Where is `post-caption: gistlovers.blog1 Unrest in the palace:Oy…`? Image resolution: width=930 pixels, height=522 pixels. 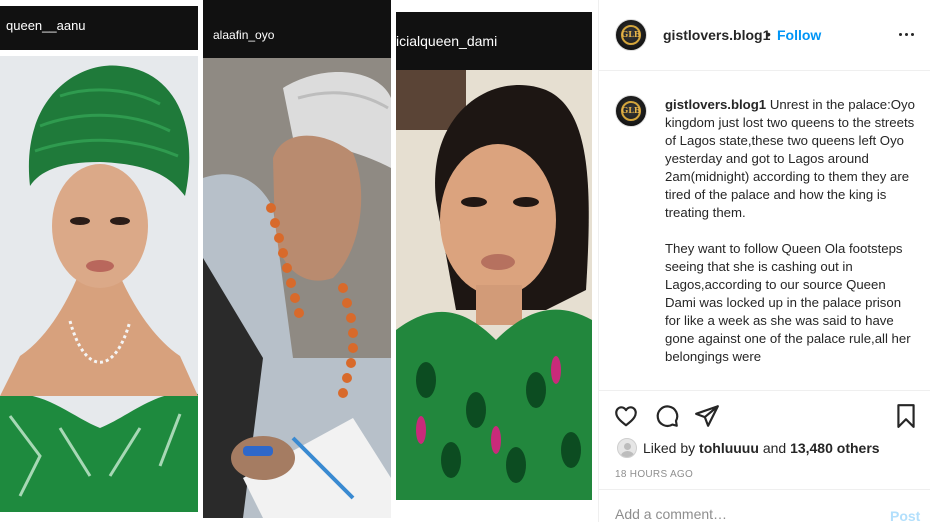 post-caption: gistlovers.blog1 Unrest in the palace:Oy… is located at coordinates (791, 231).